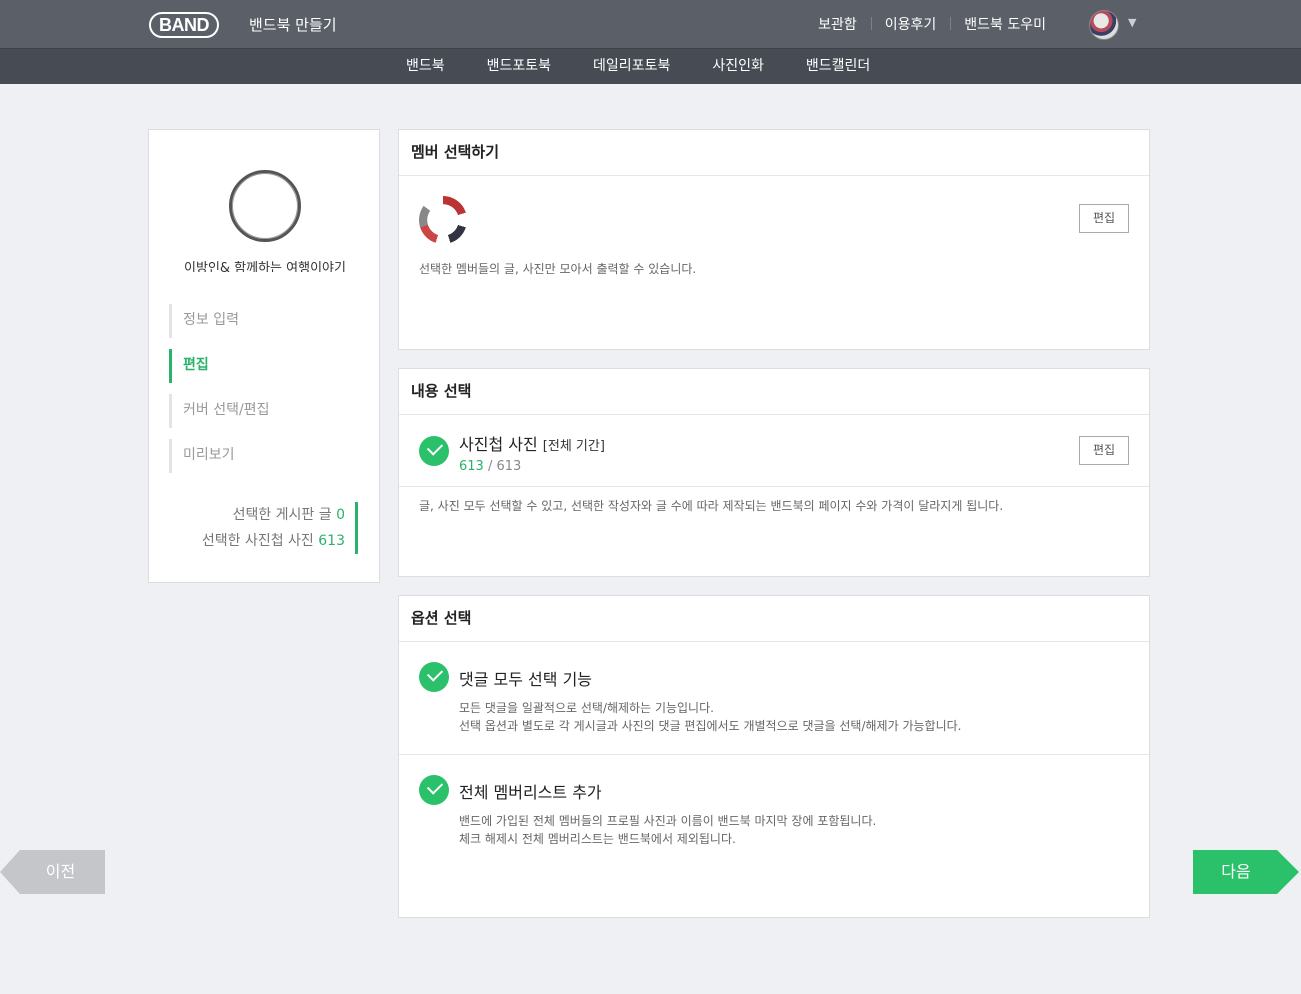 The height and width of the screenshot is (994, 1301). I want to click on step-cover: 커버 선택/편집, so click(259, 411).